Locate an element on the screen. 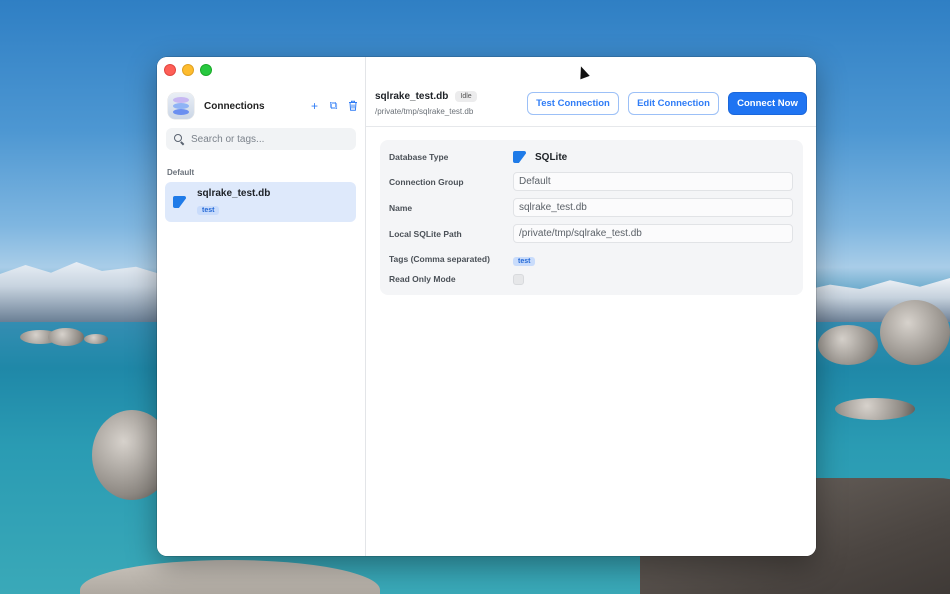 The height and width of the screenshot is (594, 950). search-field is located at coordinates (261, 139).